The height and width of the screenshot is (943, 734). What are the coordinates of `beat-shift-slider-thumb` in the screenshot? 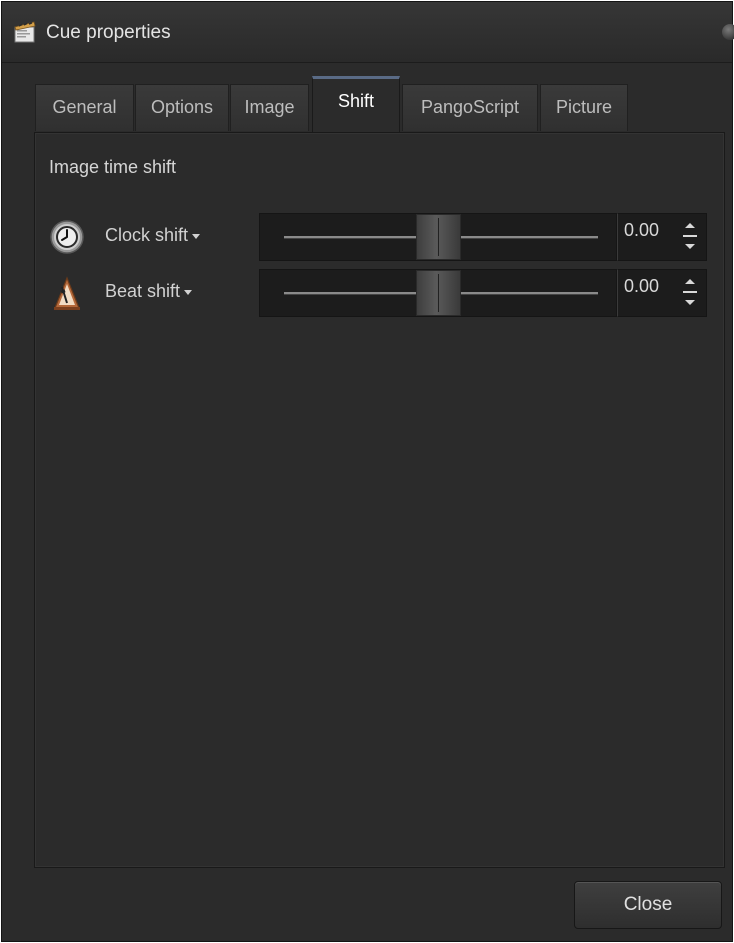 It's located at (438, 293).